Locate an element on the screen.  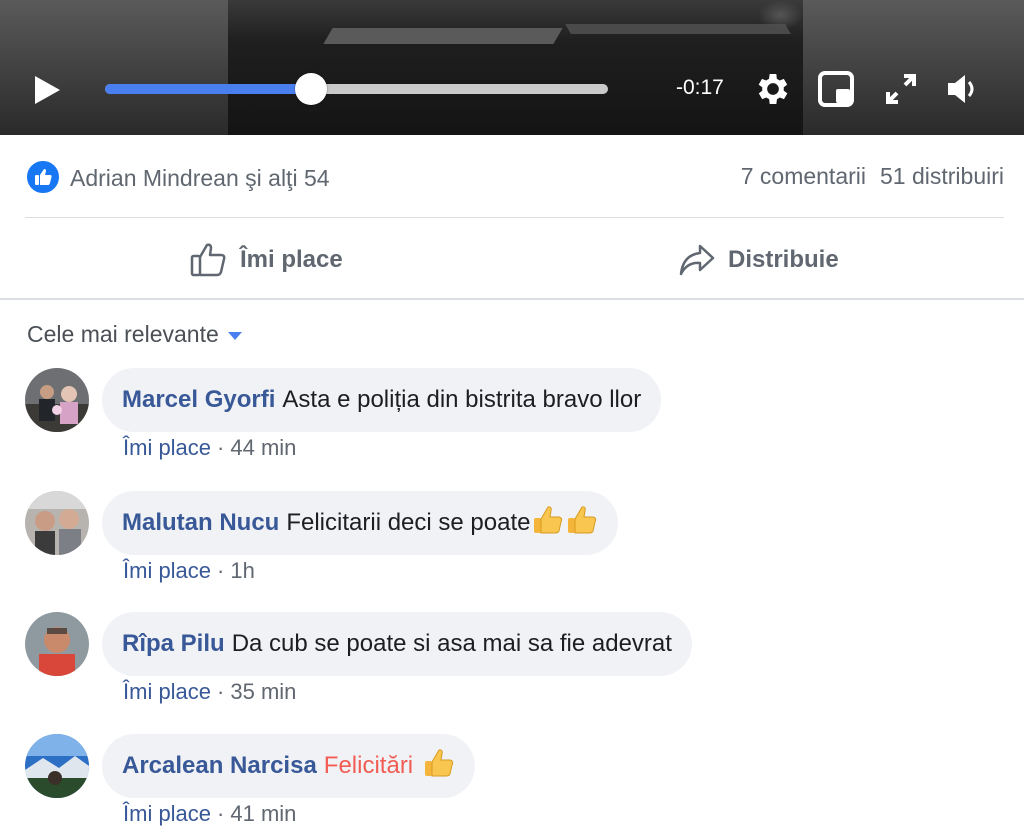
comment-time: 35 min is located at coordinates (263, 691).